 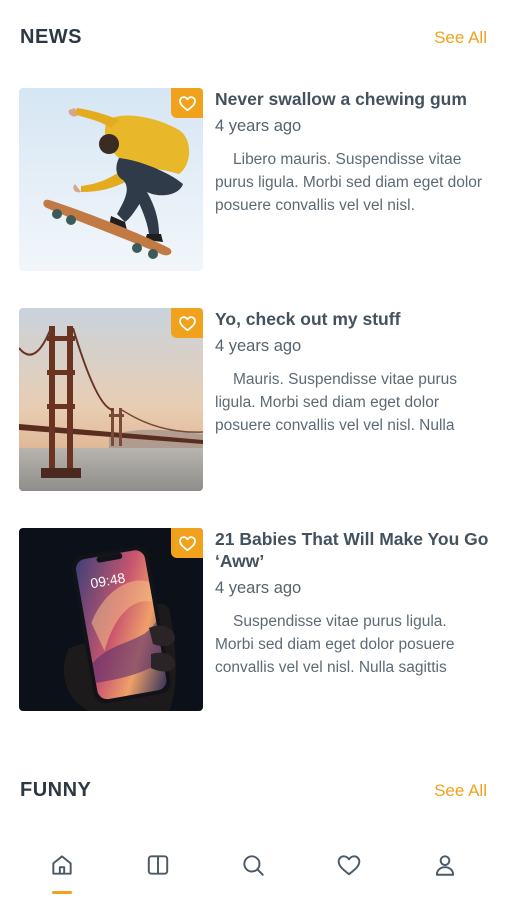 What do you see at coordinates (61, 892) in the screenshot?
I see `active-indicator` at bounding box center [61, 892].